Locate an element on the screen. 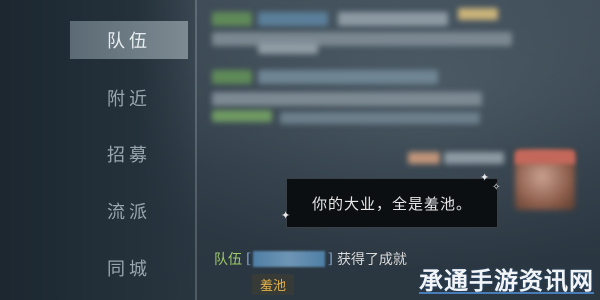 The height and width of the screenshot is (300, 600). sidebar-item-team: 队伍 is located at coordinates (129, 40).